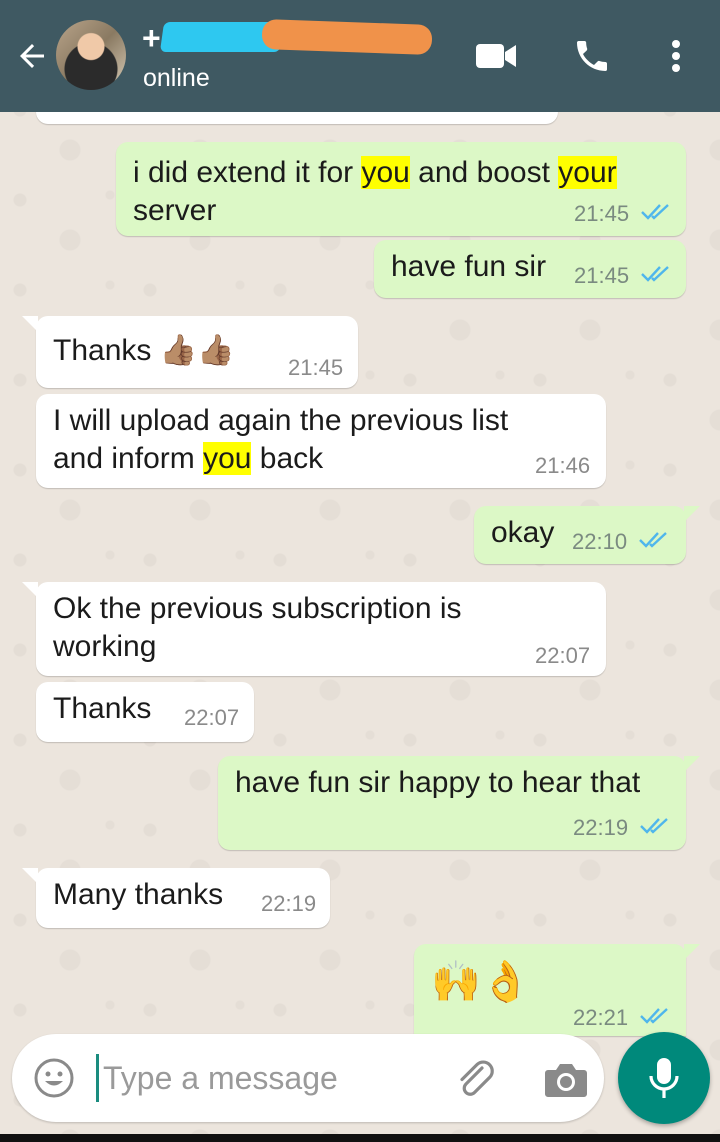  I want to click on message-bubble-incoming: Thanks 👍🏽👍🏽 21:45, so click(190, 352).